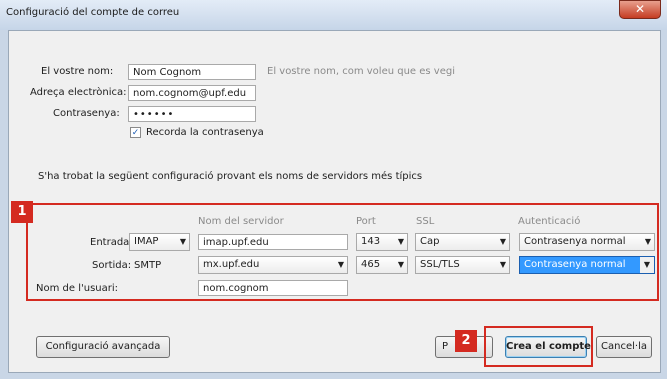 This screenshot has width=667, height=379. What do you see at coordinates (440, 264) in the screenshot?
I see `outgoing-ssl-value: SSL/TLS` at bounding box center [440, 264].